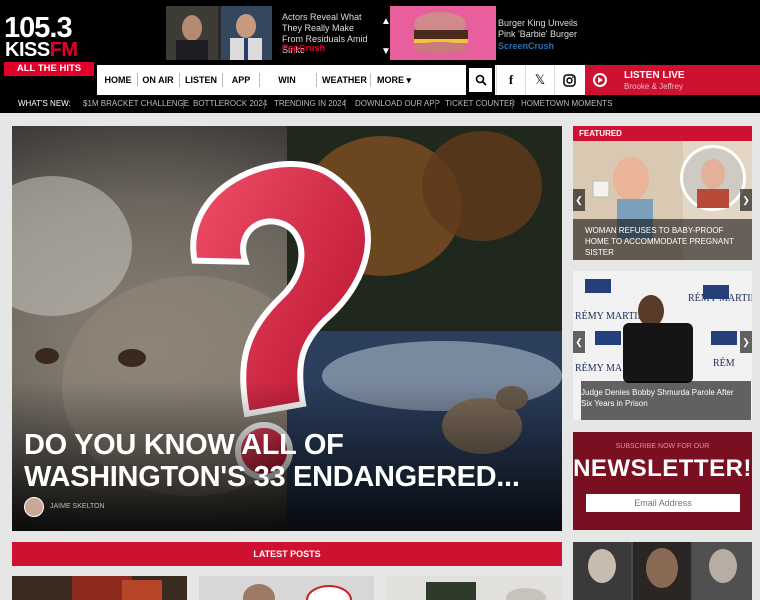 Image resolution: width=760 pixels, height=600 pixels. Describe the element at coordinates (118, 80) in the screenshot. I see `nav-home: HOME` at that location.